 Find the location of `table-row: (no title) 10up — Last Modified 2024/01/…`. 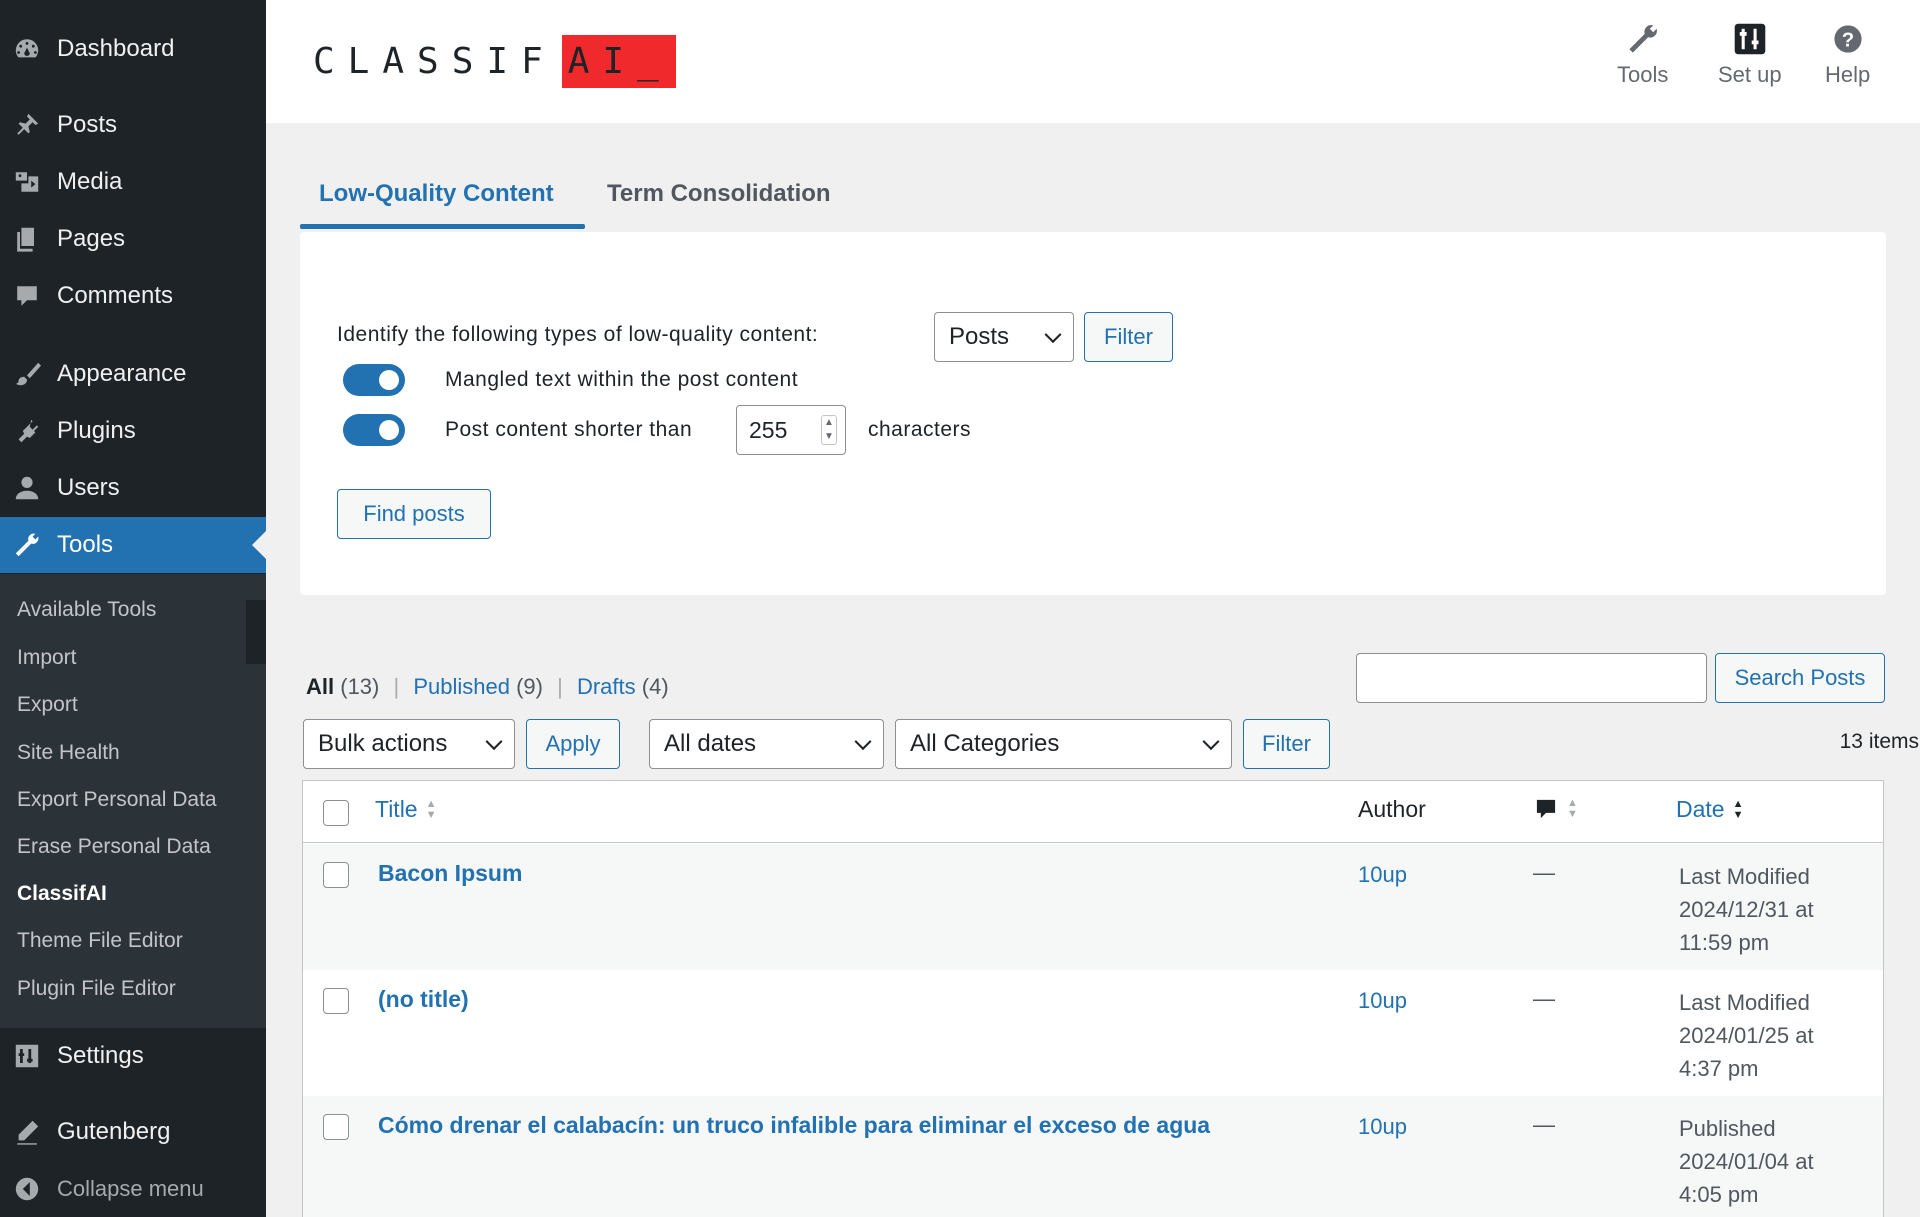

table-row: (no title) 10up — Last Modified 2024/01/… is located at coordinates (1093, 1033).